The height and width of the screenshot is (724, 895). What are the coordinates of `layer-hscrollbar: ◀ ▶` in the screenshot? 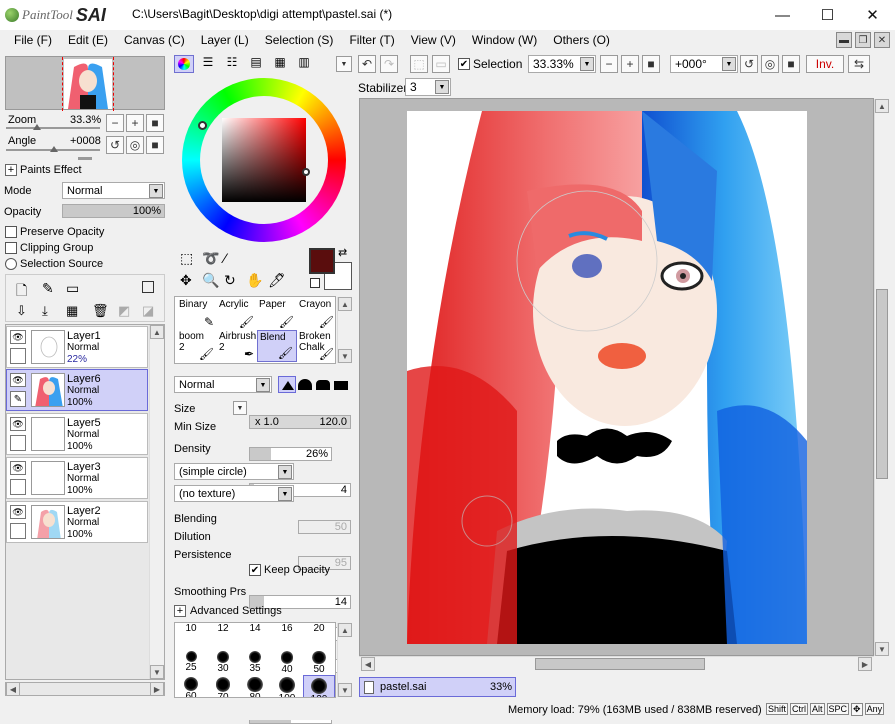 It's located at (85, 689).